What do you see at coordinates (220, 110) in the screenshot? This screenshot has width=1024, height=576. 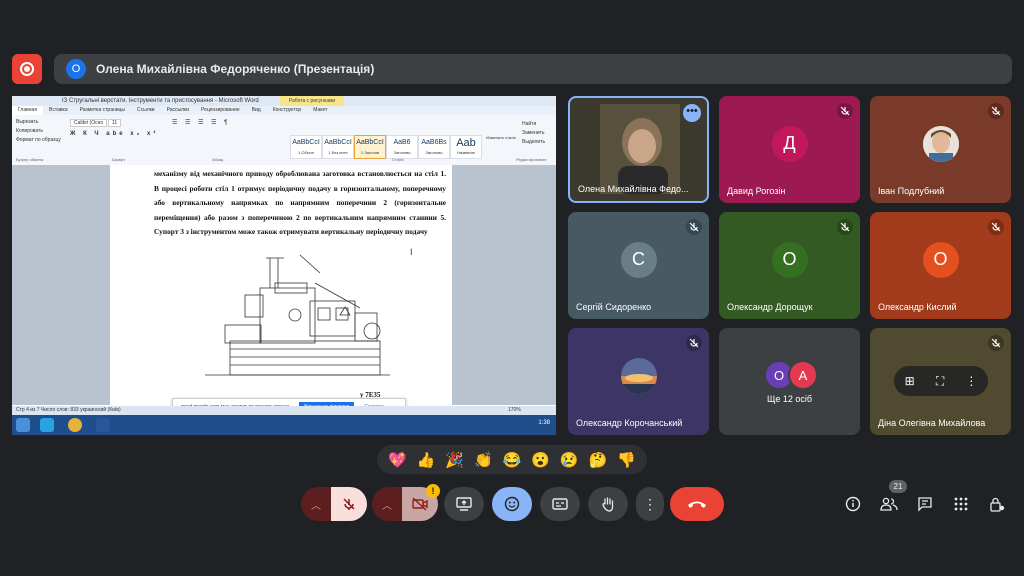 I see `word-tab: Рецензирование` at bounding box center [220, 110].